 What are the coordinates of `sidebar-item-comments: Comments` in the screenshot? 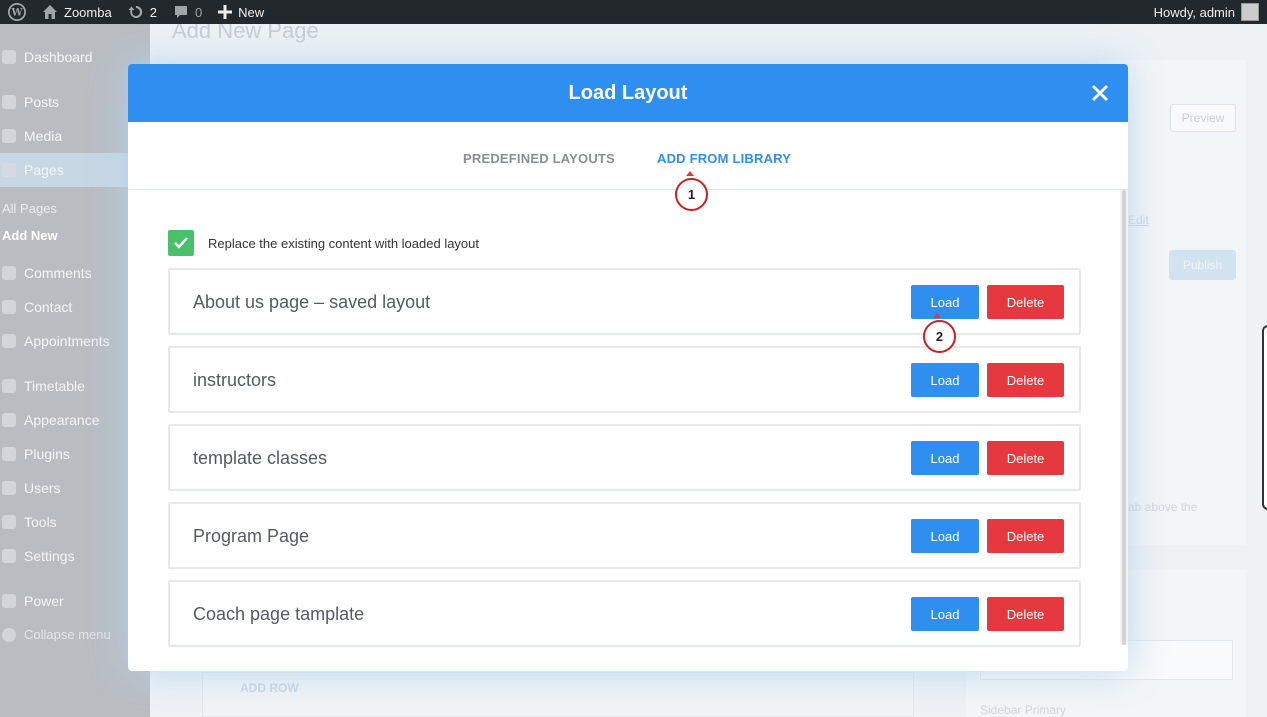 It's located at (46, 273).